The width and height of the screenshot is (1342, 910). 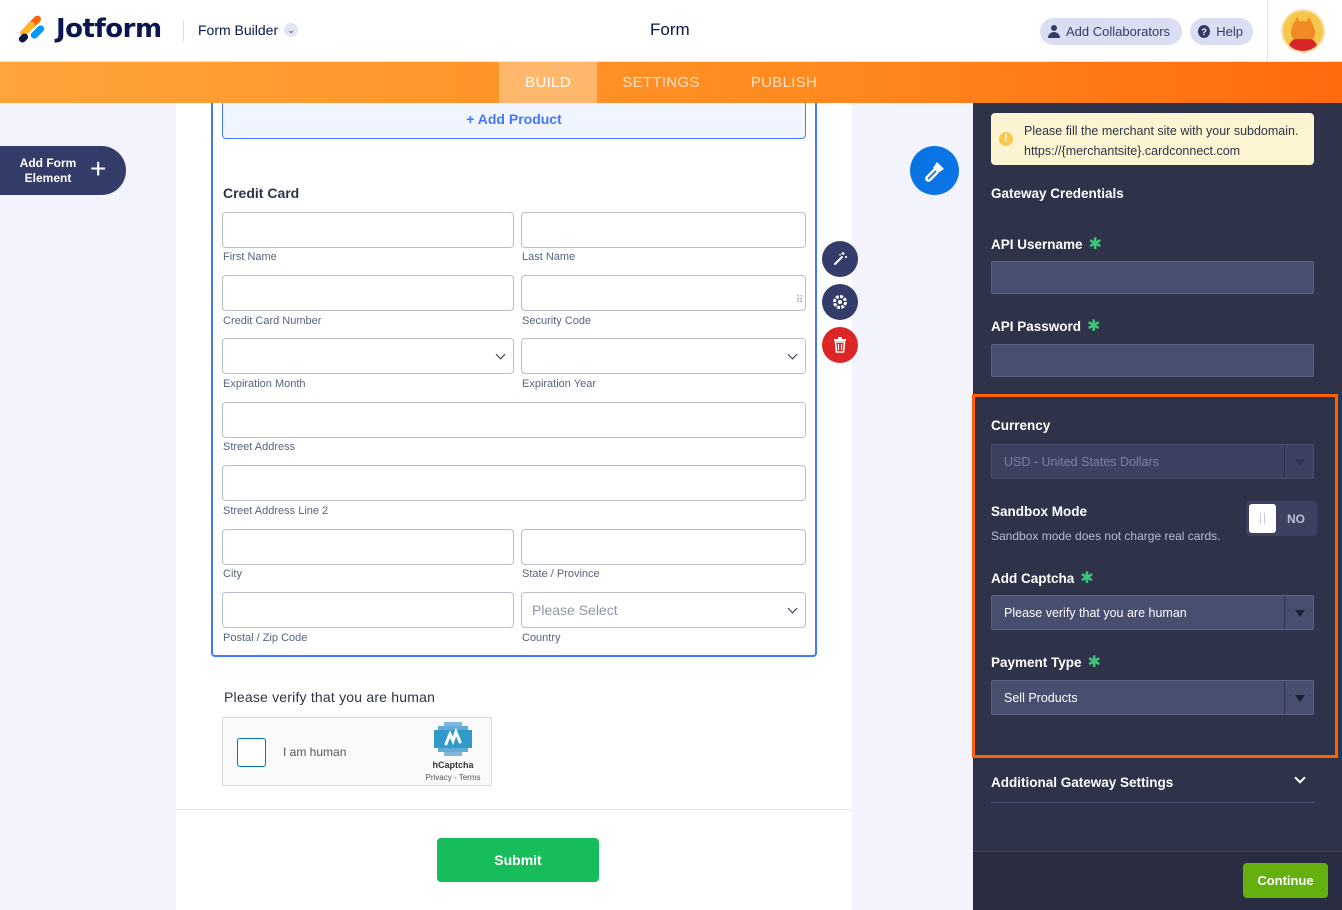 What do you see at coordinates (1152, 360) in the screenshot?
I see `api-password-input` at bounding box center [1152, 360].